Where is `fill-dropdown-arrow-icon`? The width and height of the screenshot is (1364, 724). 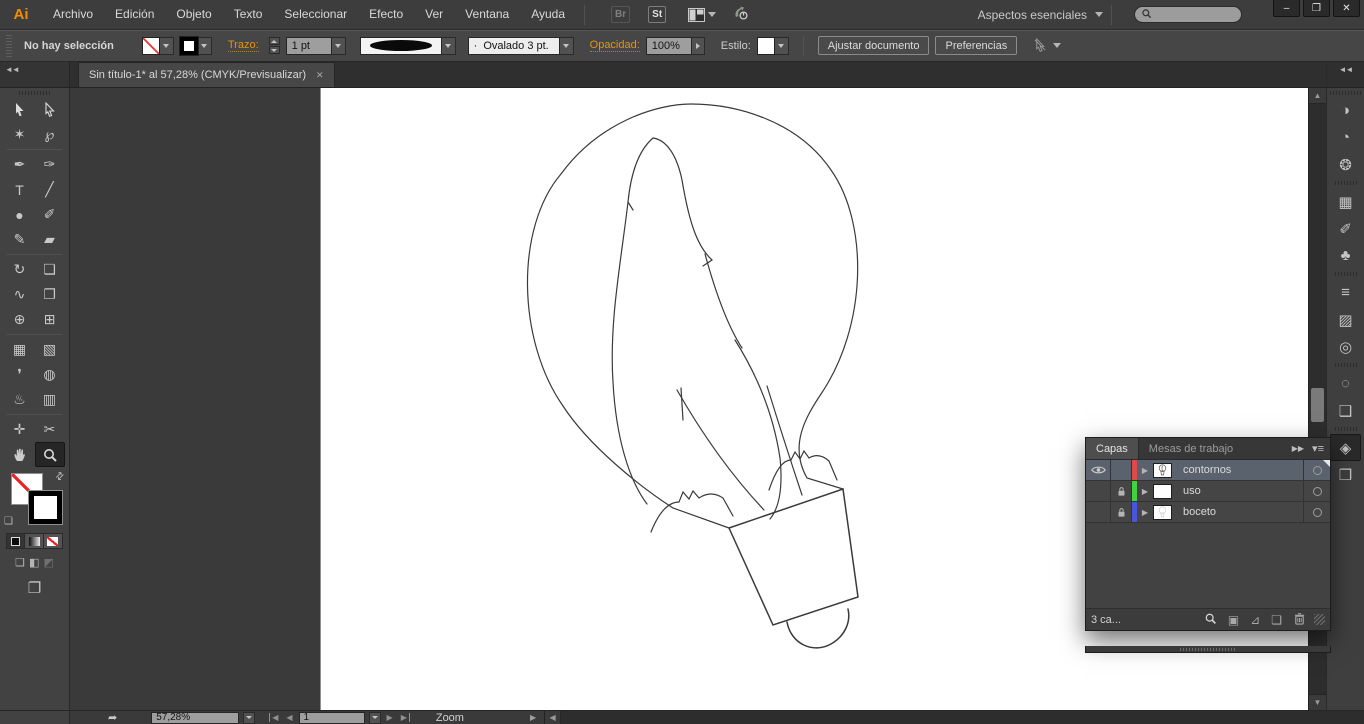 fill-dropdown-arrow-icon is located at coordinates (166, 45).